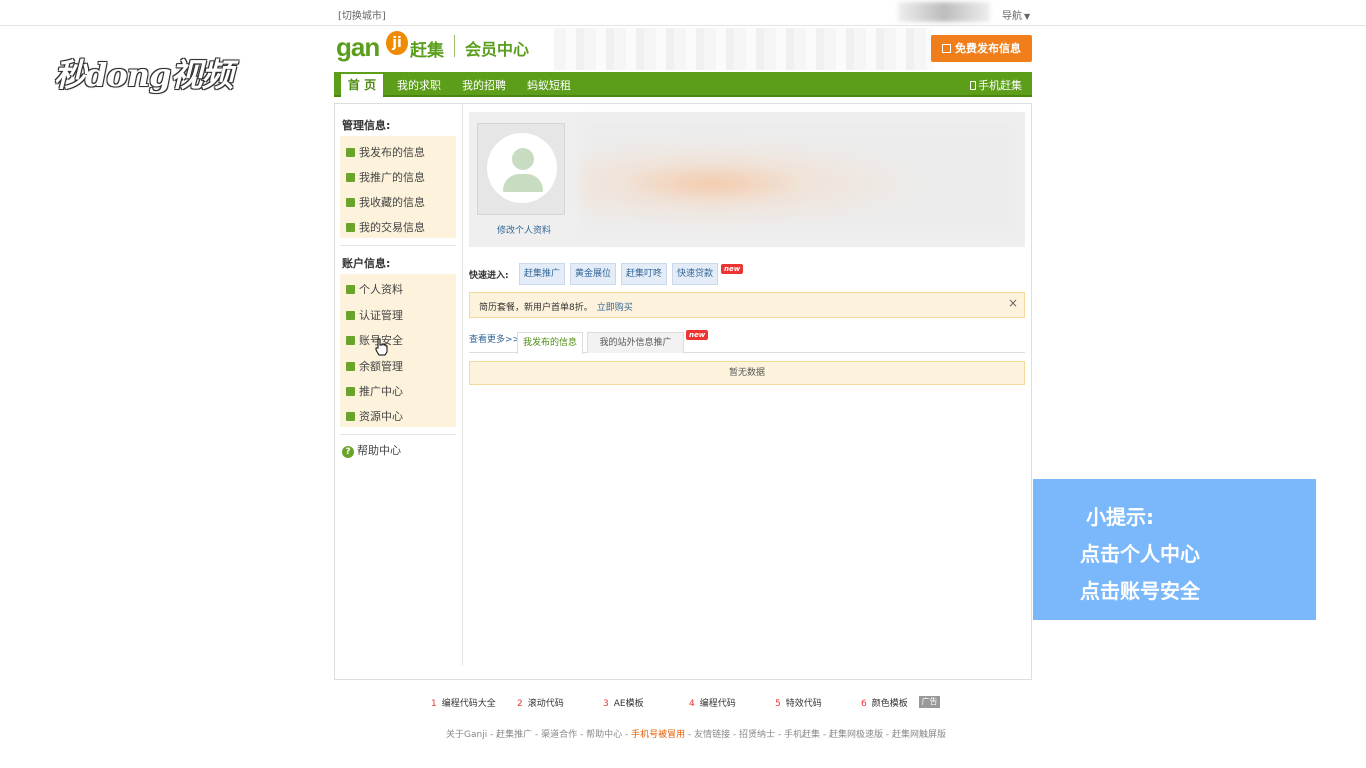 The width and height of the screenshot is (1366, 768). What do you see at coordinates (392, 227) in the screenshot?
I see `sidebar-item-label: 我的交易信息` at bounding box center [392, 227].